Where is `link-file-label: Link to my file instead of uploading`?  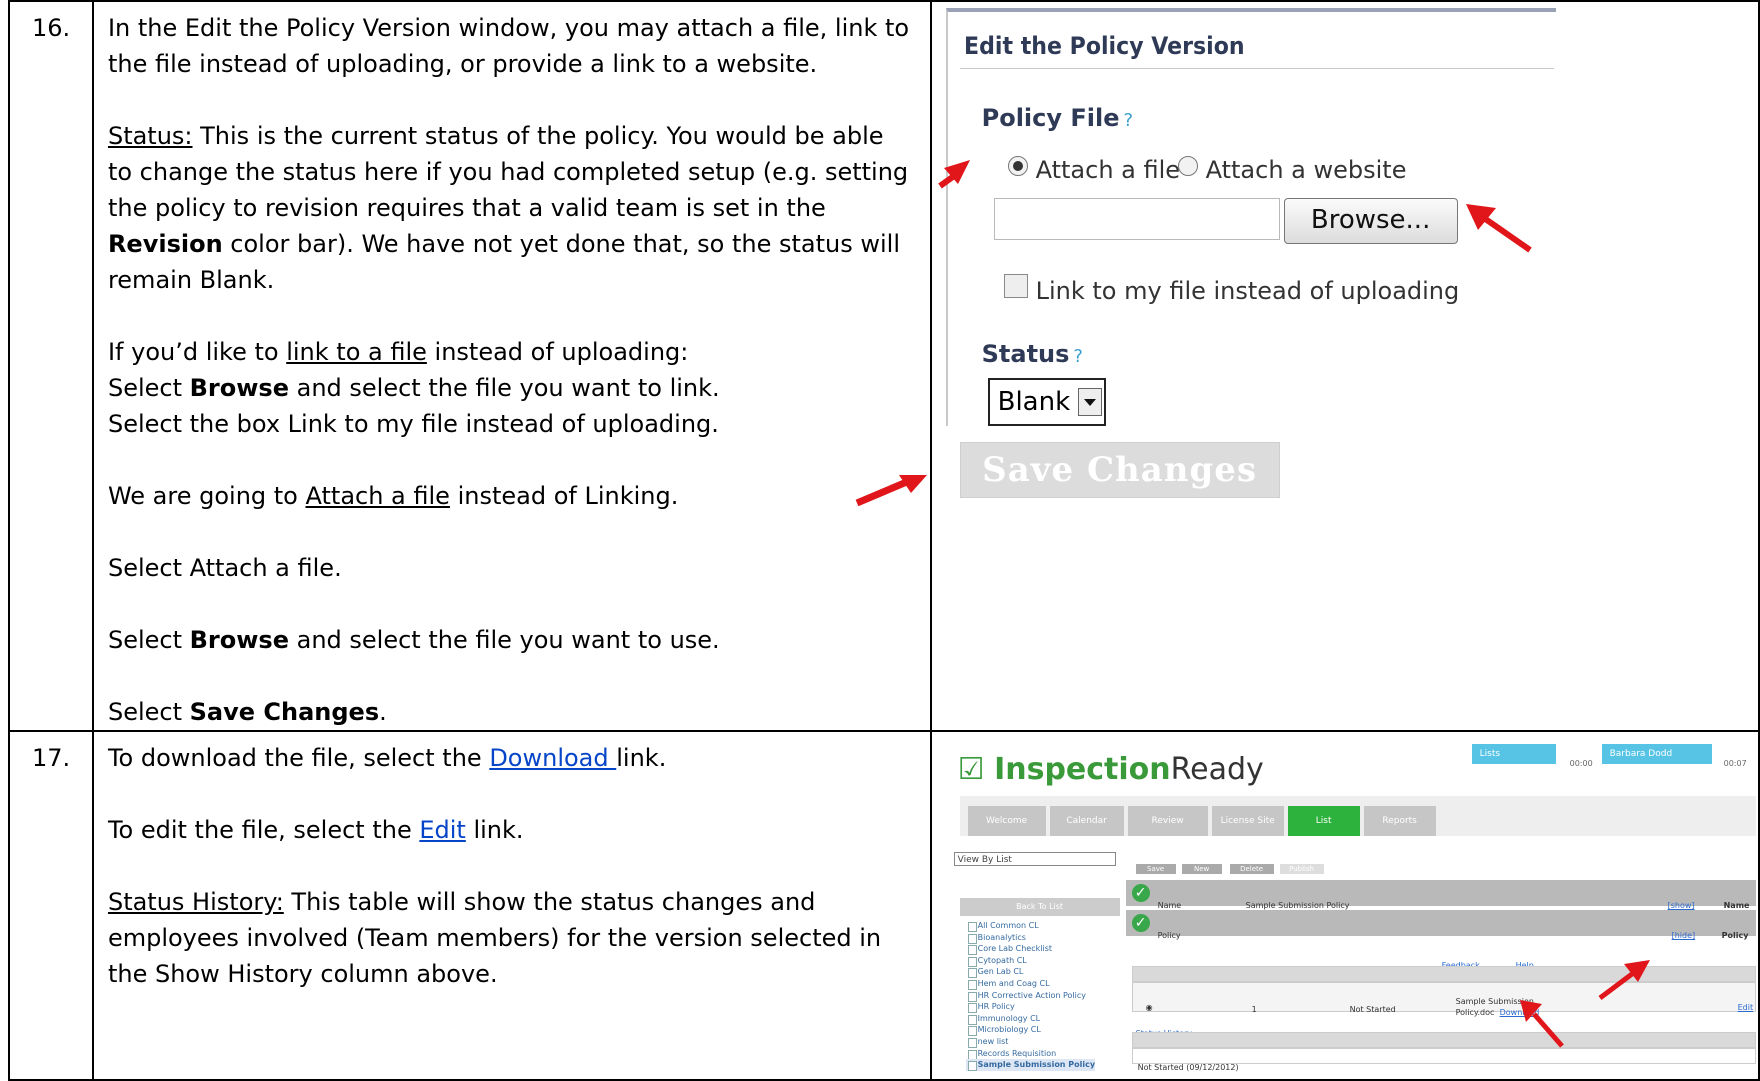 link-file-label: Link to my file instead of uploading is located at coordinates (1248, 291).